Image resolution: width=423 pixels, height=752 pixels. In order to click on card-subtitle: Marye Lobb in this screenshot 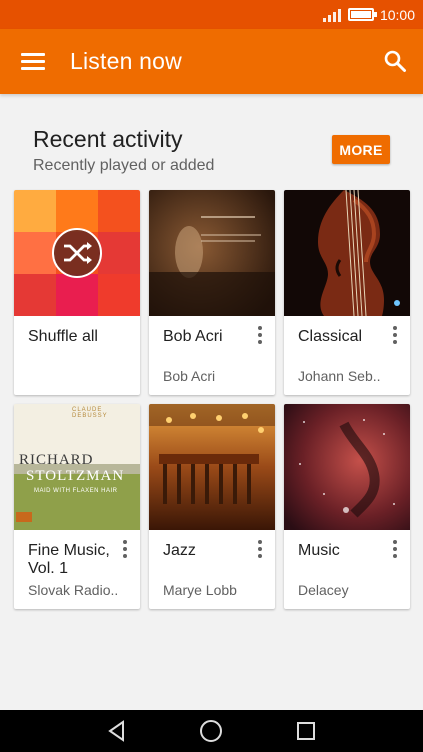, I will do `click(200, 590)`.